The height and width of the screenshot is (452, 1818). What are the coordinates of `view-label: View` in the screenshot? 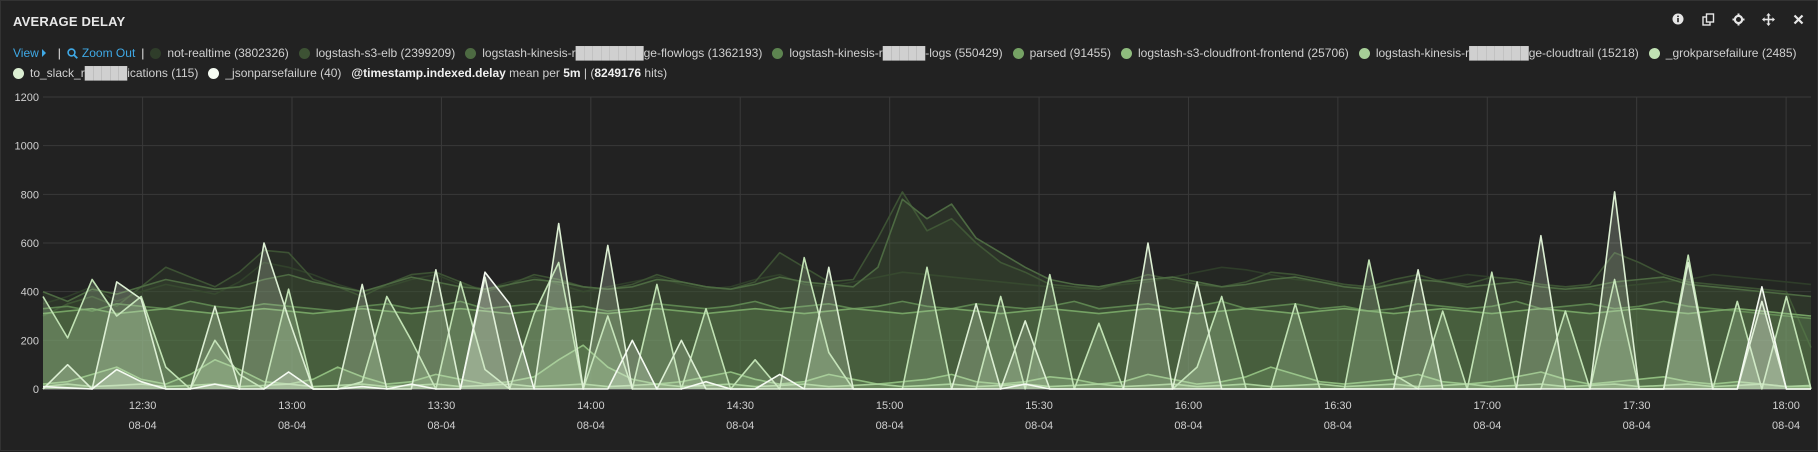 It's located at (26, 53).